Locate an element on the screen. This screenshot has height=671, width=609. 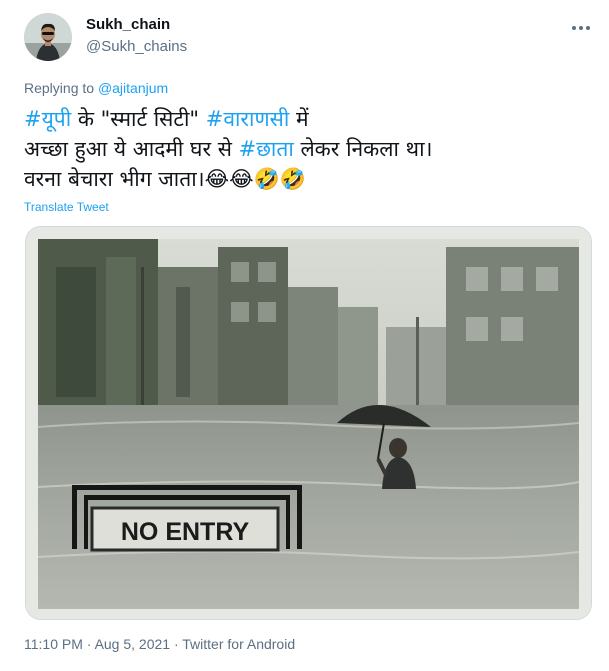
replying-to-label: Replying to is located at coordinates (59, 88).